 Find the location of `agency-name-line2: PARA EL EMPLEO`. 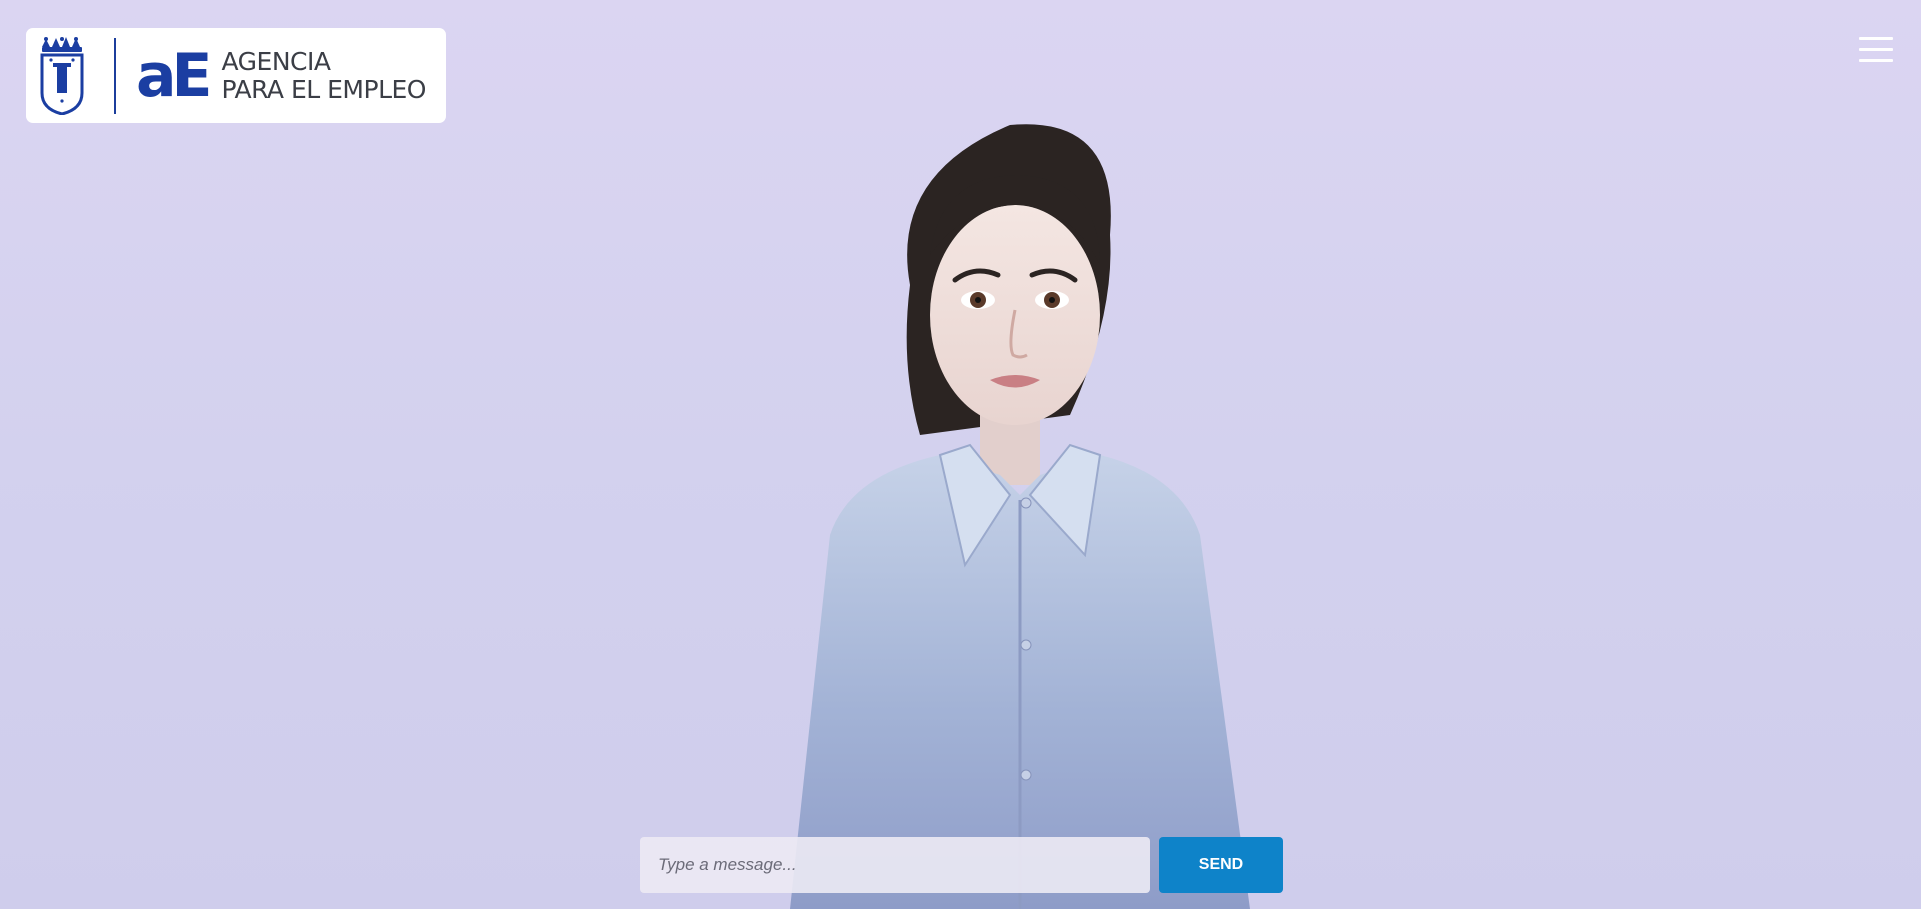

agency-name-line2: PARA EL EMPLEO is located at coordinates (323, 89).